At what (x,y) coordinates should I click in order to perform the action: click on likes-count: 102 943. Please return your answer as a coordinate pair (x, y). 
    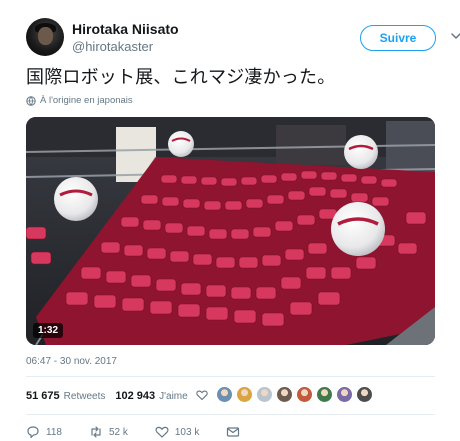
    Looking at the image, I should click on (135, 396).